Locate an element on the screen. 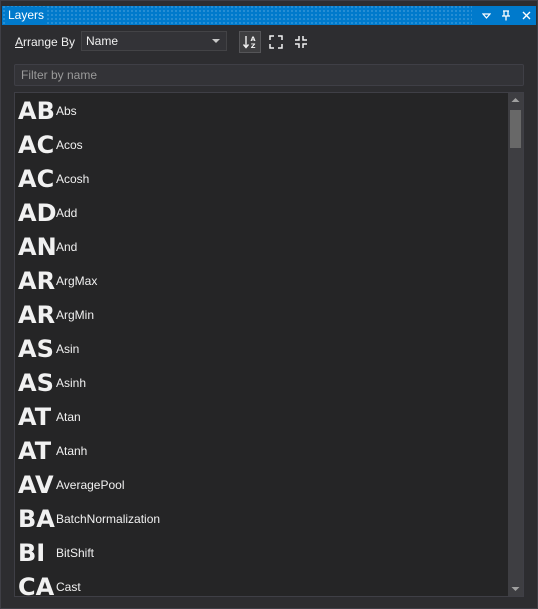 The width and height of the screenshot is (538, 609). layer-name: And is located at coordinates (67, 247).